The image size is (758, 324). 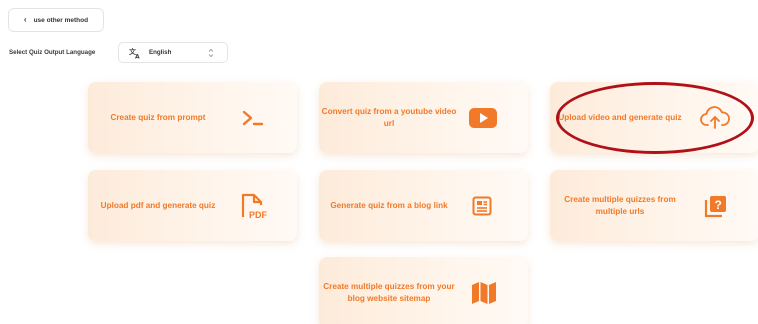 What do you see at coordinates (134, 53) in the screenshot?
I see `translate-icon: 文 A` at bounding box center [134, 53].